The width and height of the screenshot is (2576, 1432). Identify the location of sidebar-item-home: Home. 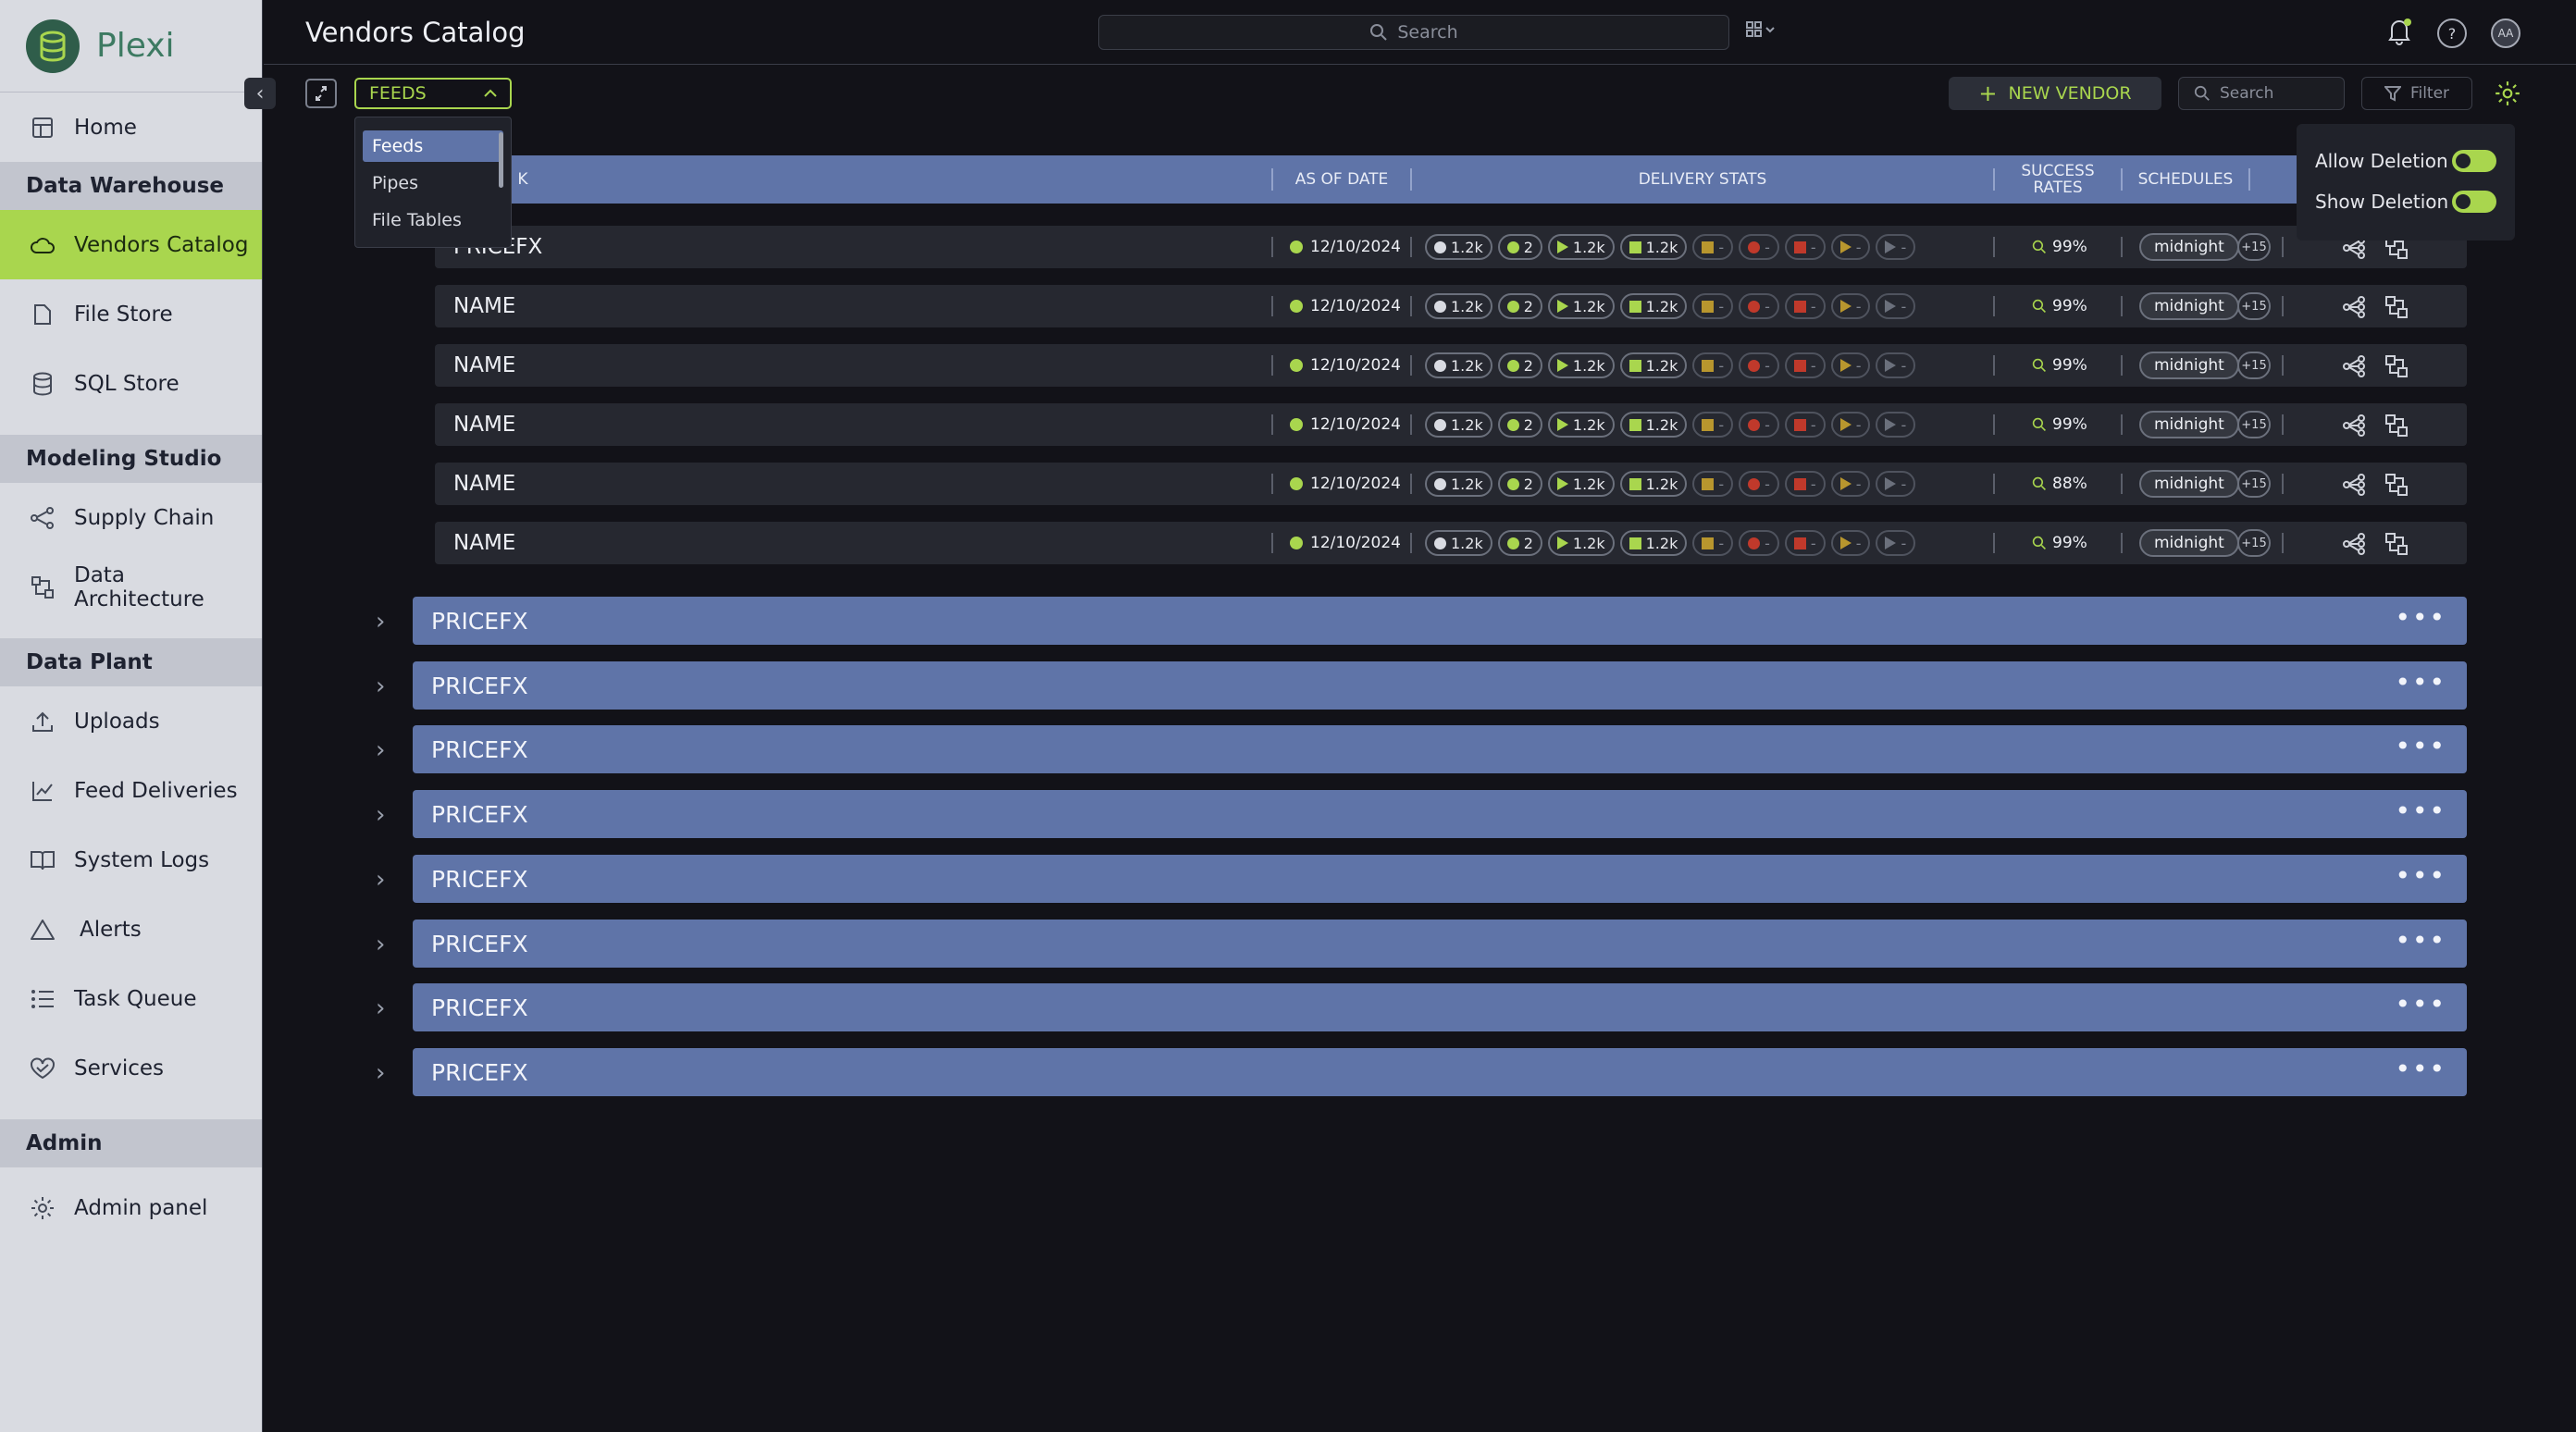
(131, 127).